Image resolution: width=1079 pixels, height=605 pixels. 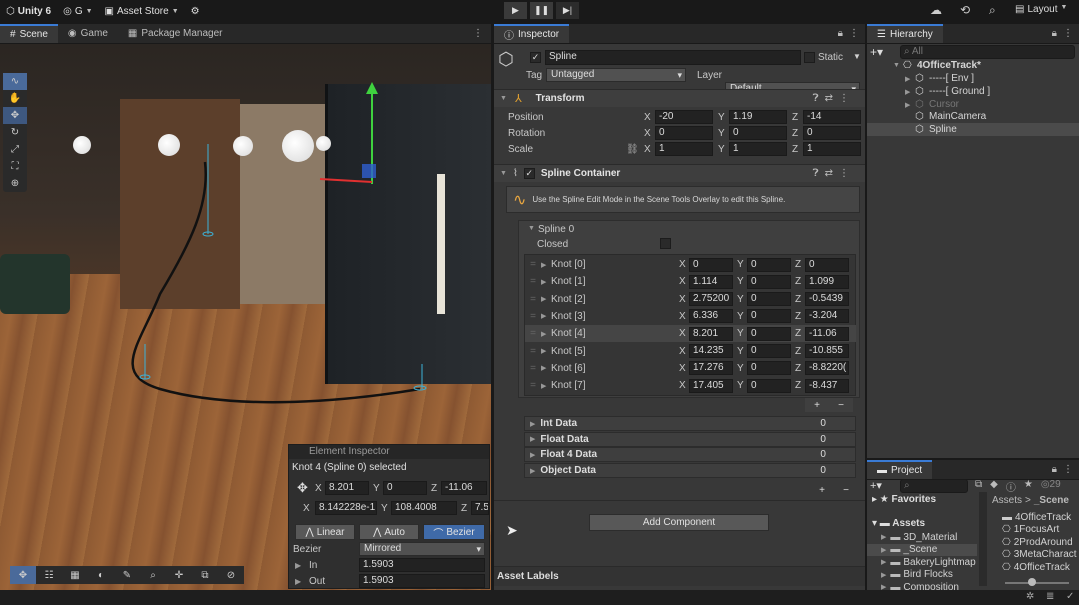 What do you see at coordinates (934, 486) in the screenshot?
I see `project-search-input: ⌕` at bounding box center [934, 486].